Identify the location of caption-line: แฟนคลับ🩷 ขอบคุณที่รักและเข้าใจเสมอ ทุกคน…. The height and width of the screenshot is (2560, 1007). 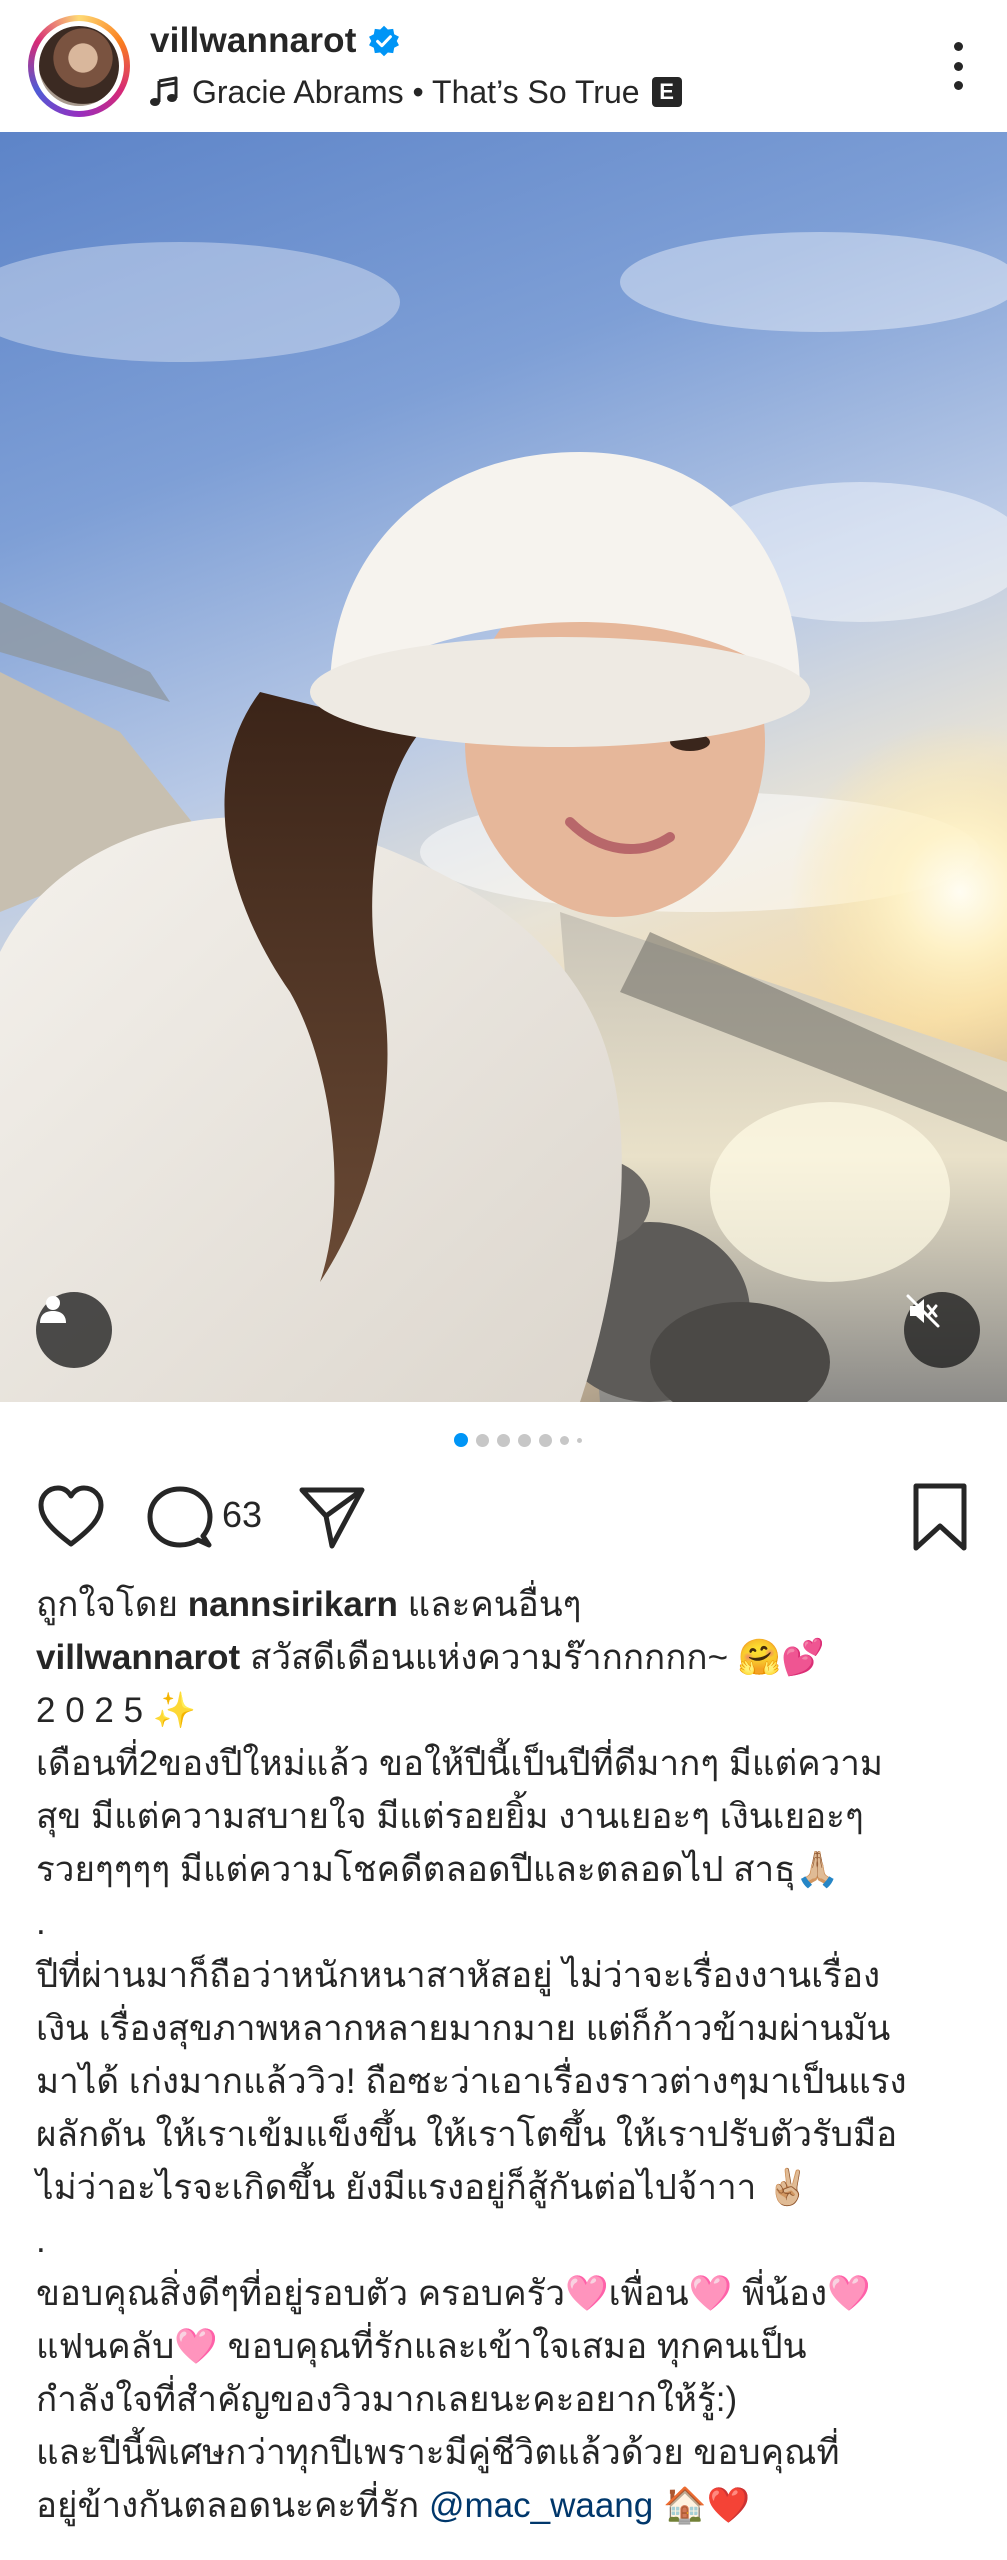
(421, 2346).